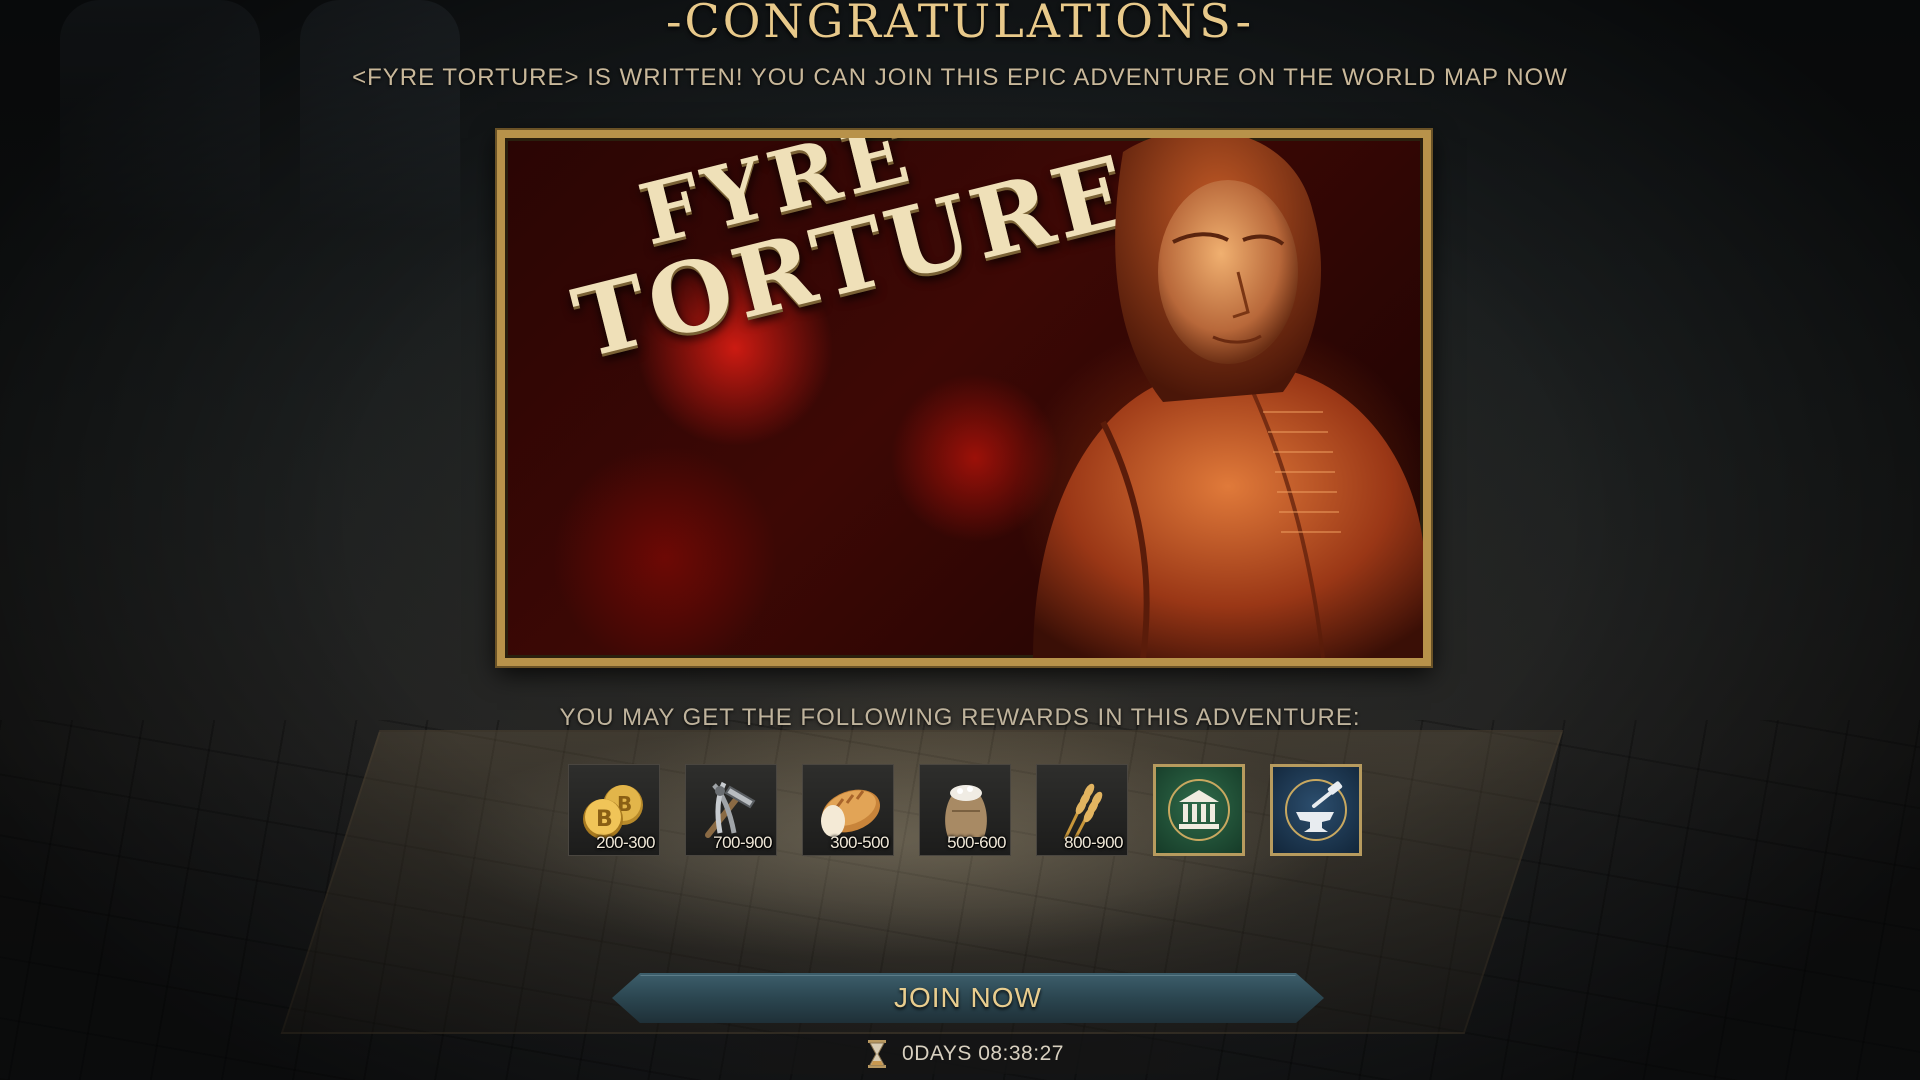 The height and width of the screenshot is (1080, 1920). I want to click on join-now-button: JOIN NOW, so click(968, 998).